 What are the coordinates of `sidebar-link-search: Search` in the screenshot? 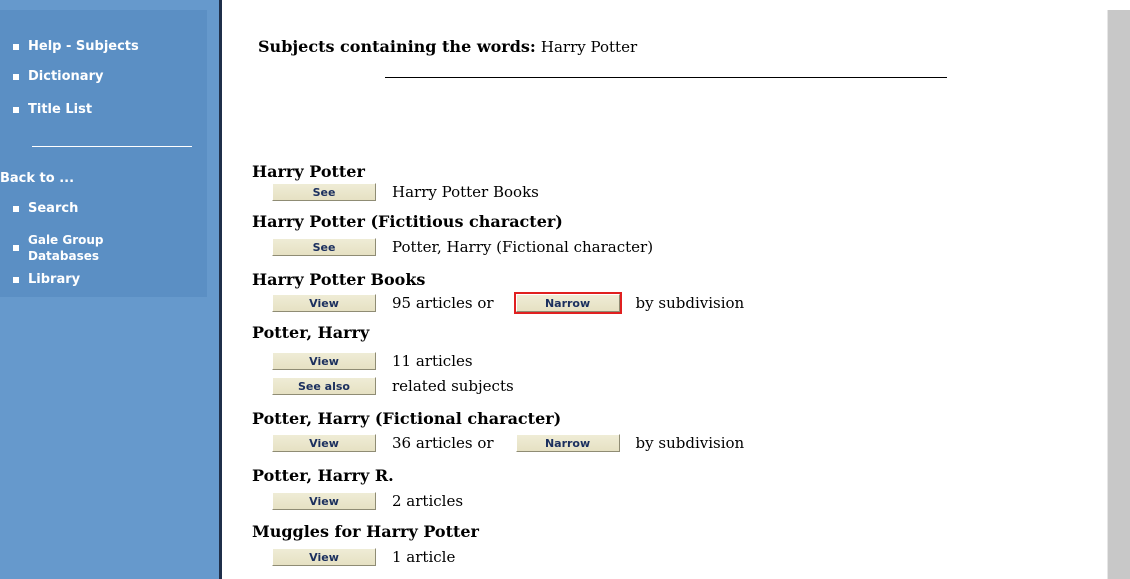 It's located at (45, 208).